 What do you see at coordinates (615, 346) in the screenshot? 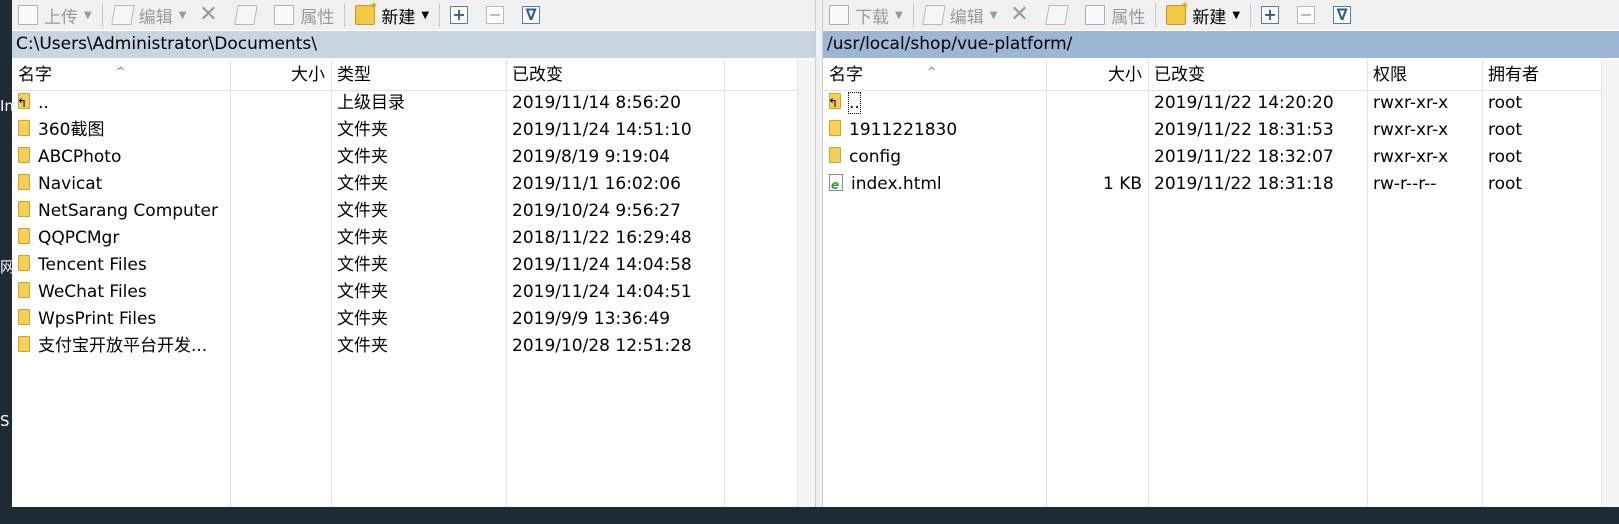
I see `cell-modified: 2019/10/28 12:51:28` at bounding box center [615, 346].